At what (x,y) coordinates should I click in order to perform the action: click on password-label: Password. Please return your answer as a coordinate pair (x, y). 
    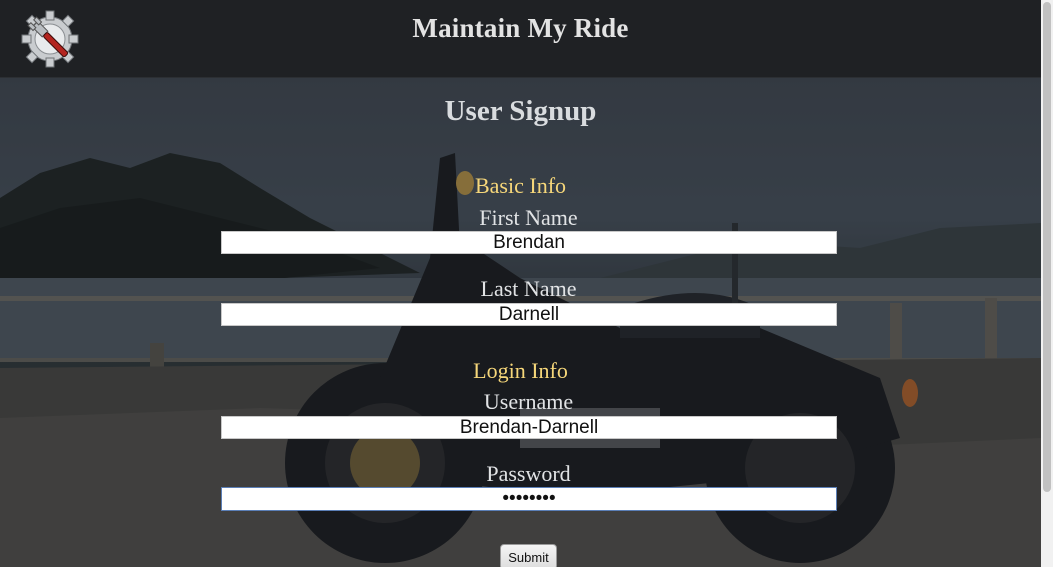
    Looking at the image, I should click on (528, 473).